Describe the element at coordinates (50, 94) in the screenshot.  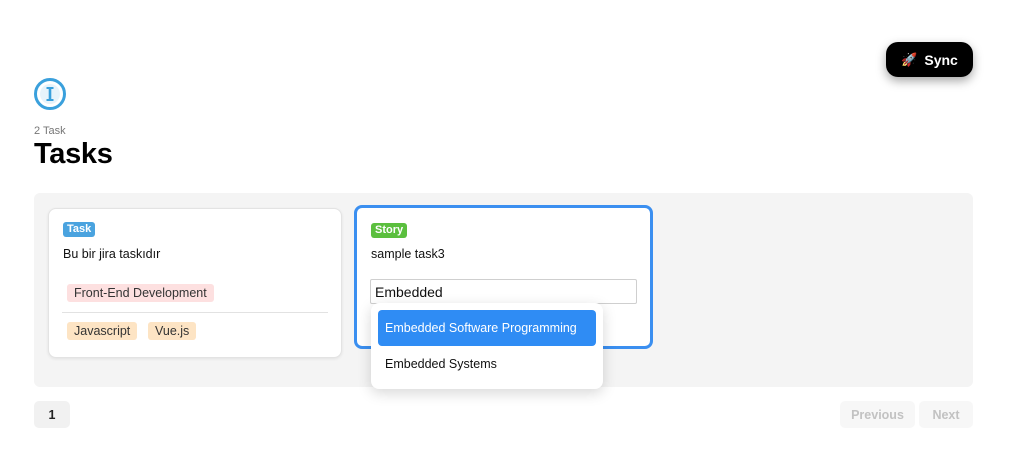
I see `info-circle-icon` at that location.